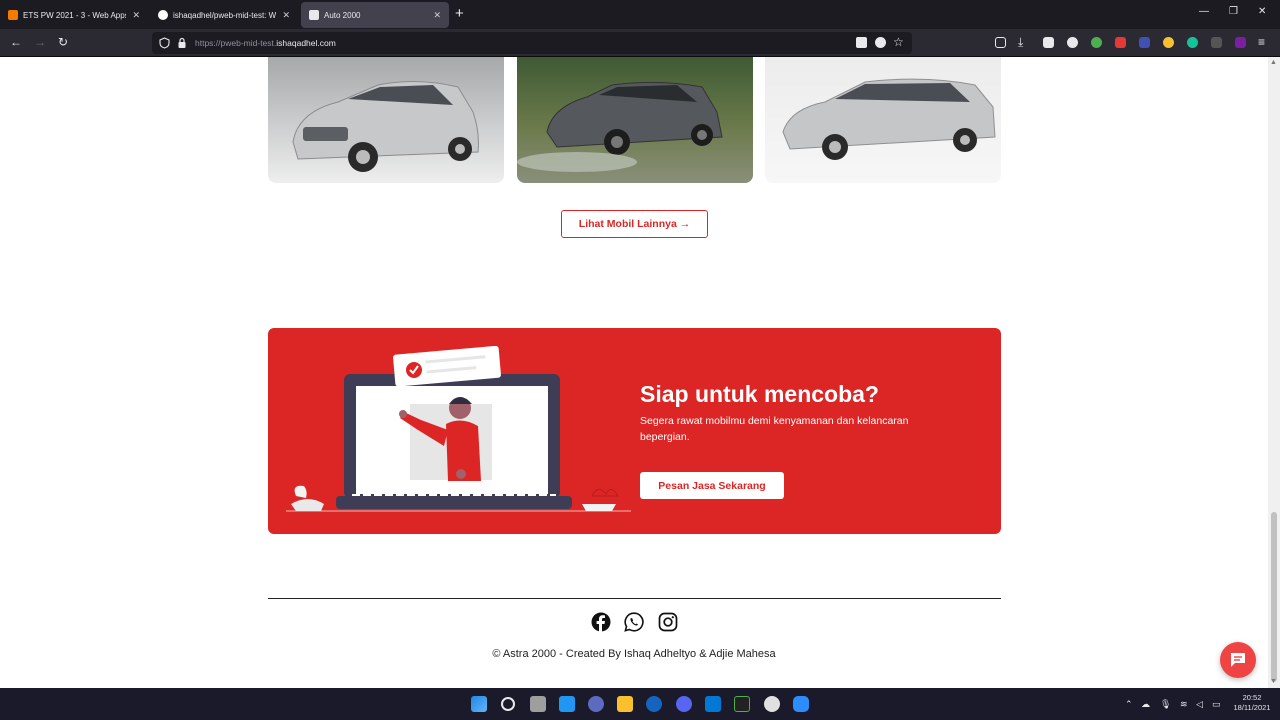 The image size is (1280, 720). I want to click on instagram-icon, so click(668, 622).